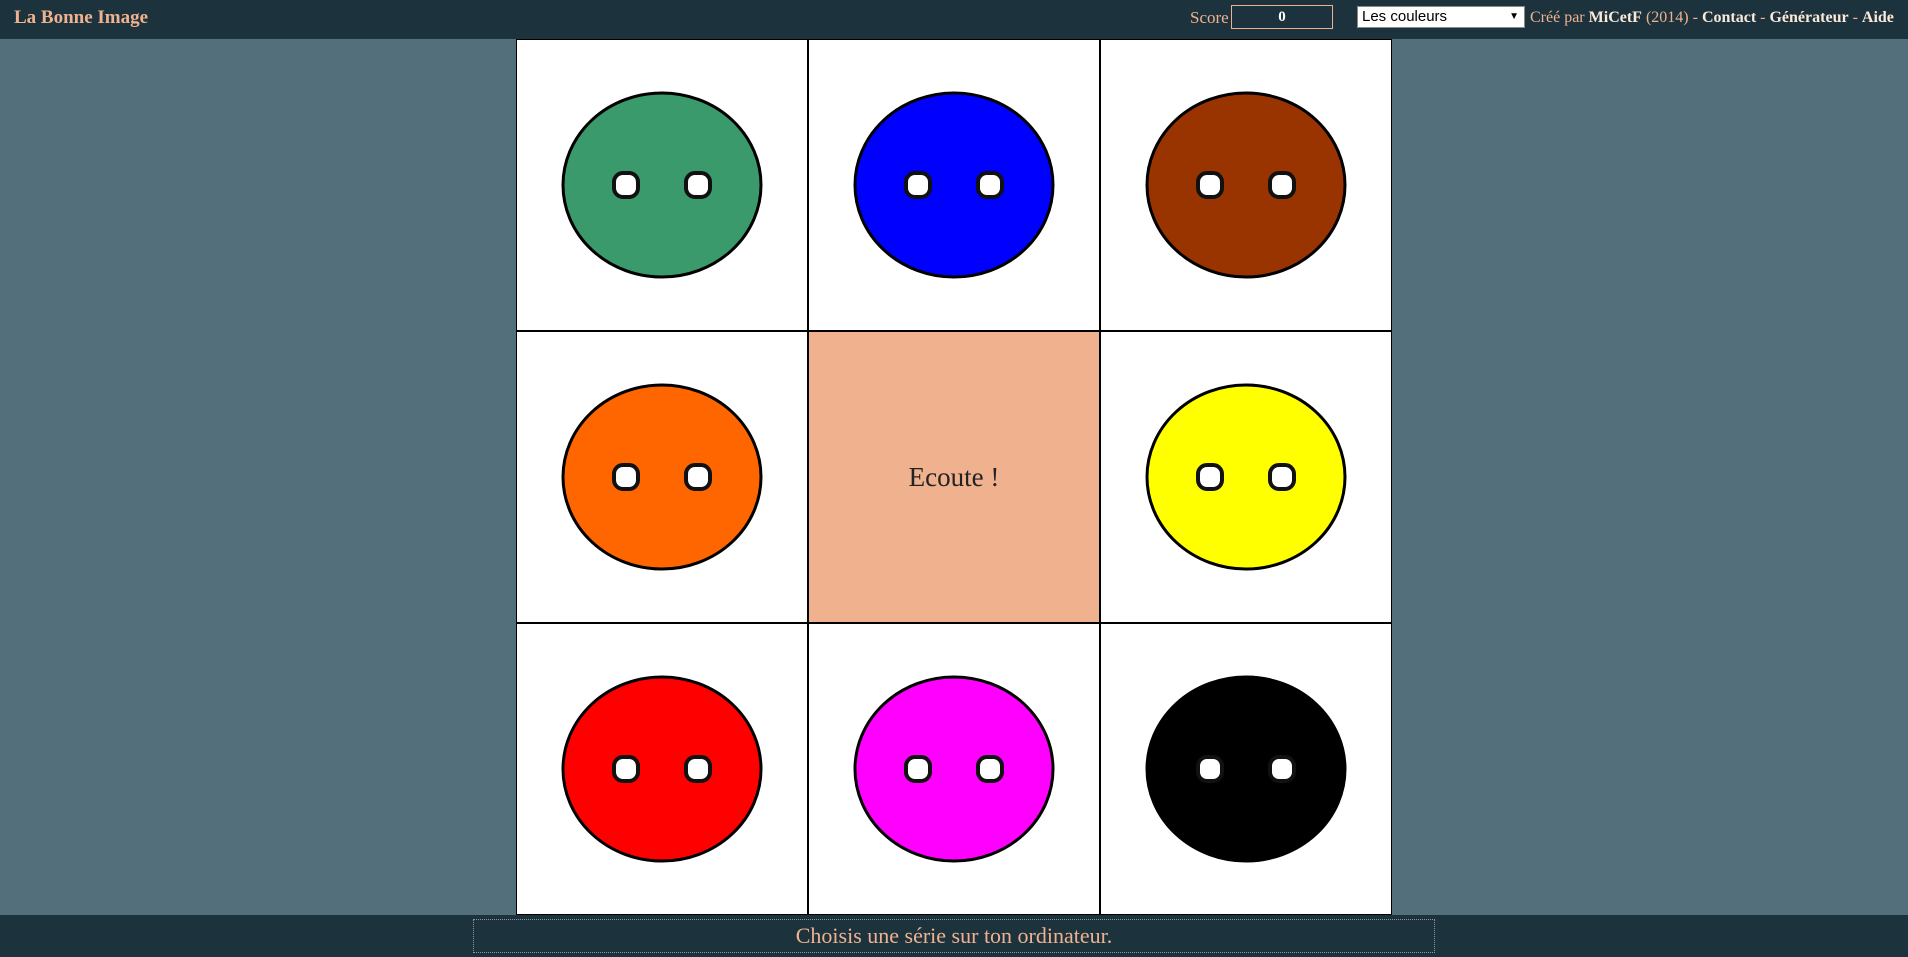 The image size is (1908, 957). What do you see at coordinates (1209, 17) in the screenshot?
I see `score-label: Score` at bounding box center [1209, 17].